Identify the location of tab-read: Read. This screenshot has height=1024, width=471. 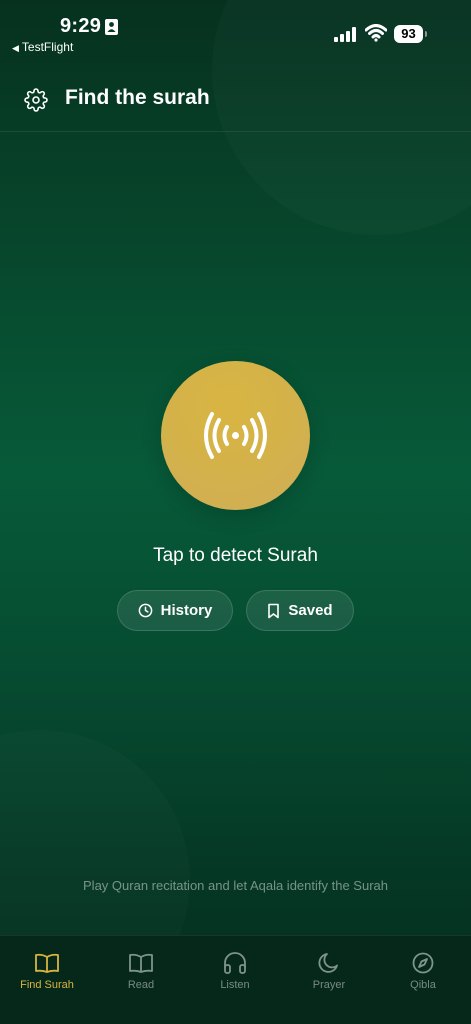
(141, 975).